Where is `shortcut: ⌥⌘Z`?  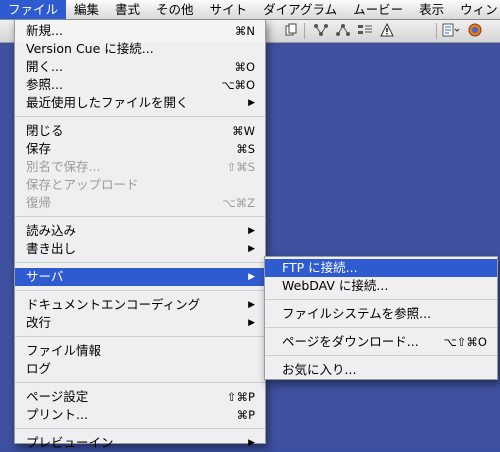 shortcut: ⌥⌘Z is located at coordinates (238, 203).